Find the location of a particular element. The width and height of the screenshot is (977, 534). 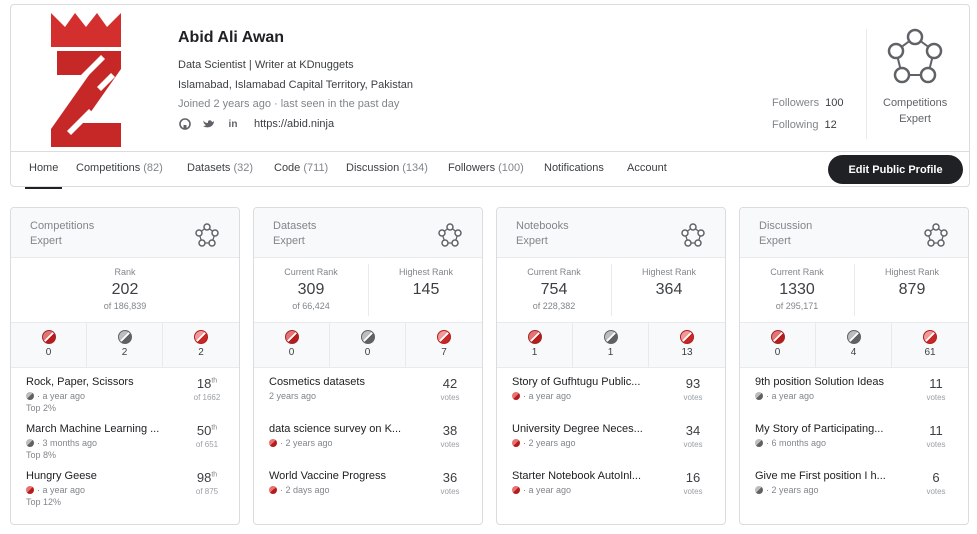

twitter-icon is located at coordinates (209, 124).